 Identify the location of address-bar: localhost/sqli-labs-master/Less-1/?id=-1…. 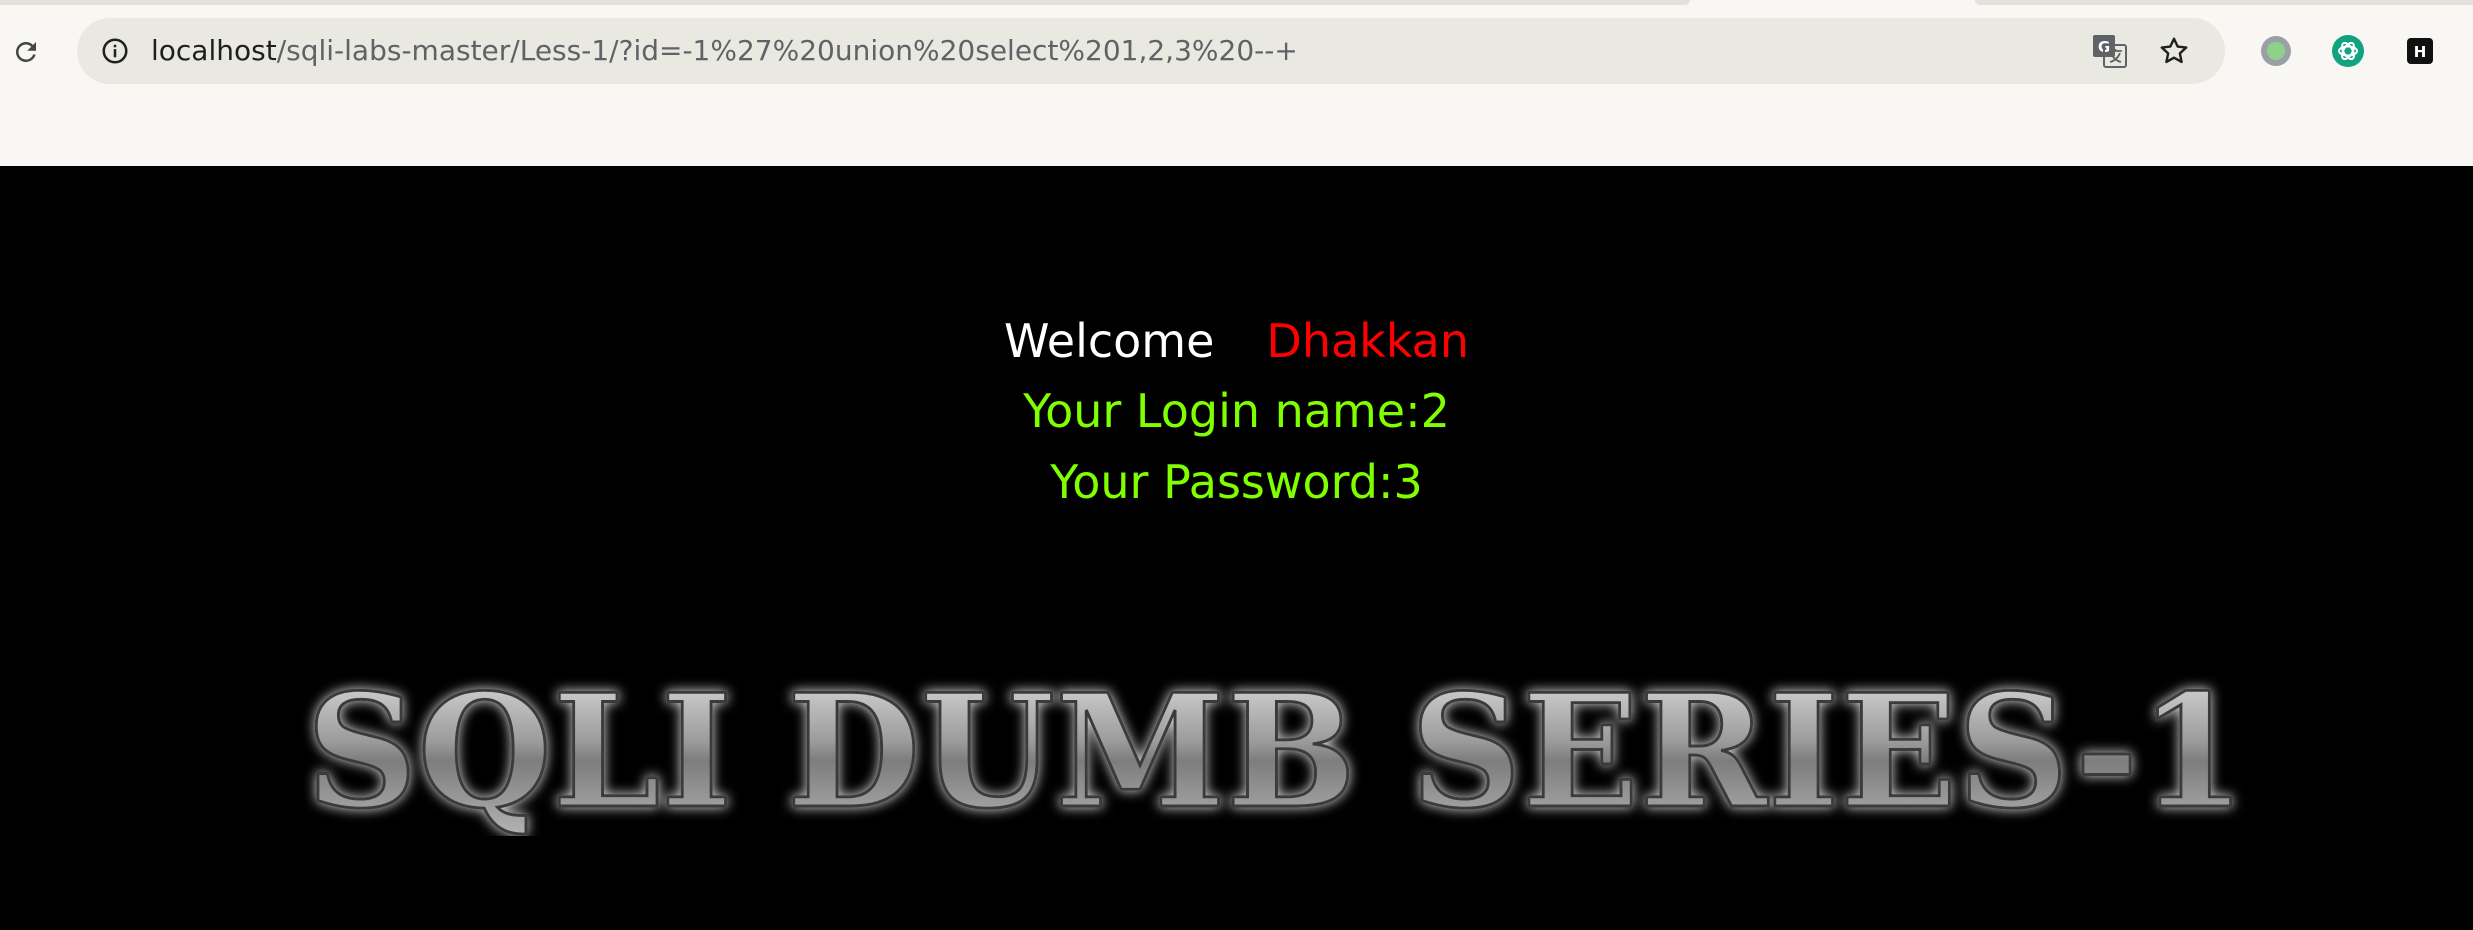
(1151, 51).